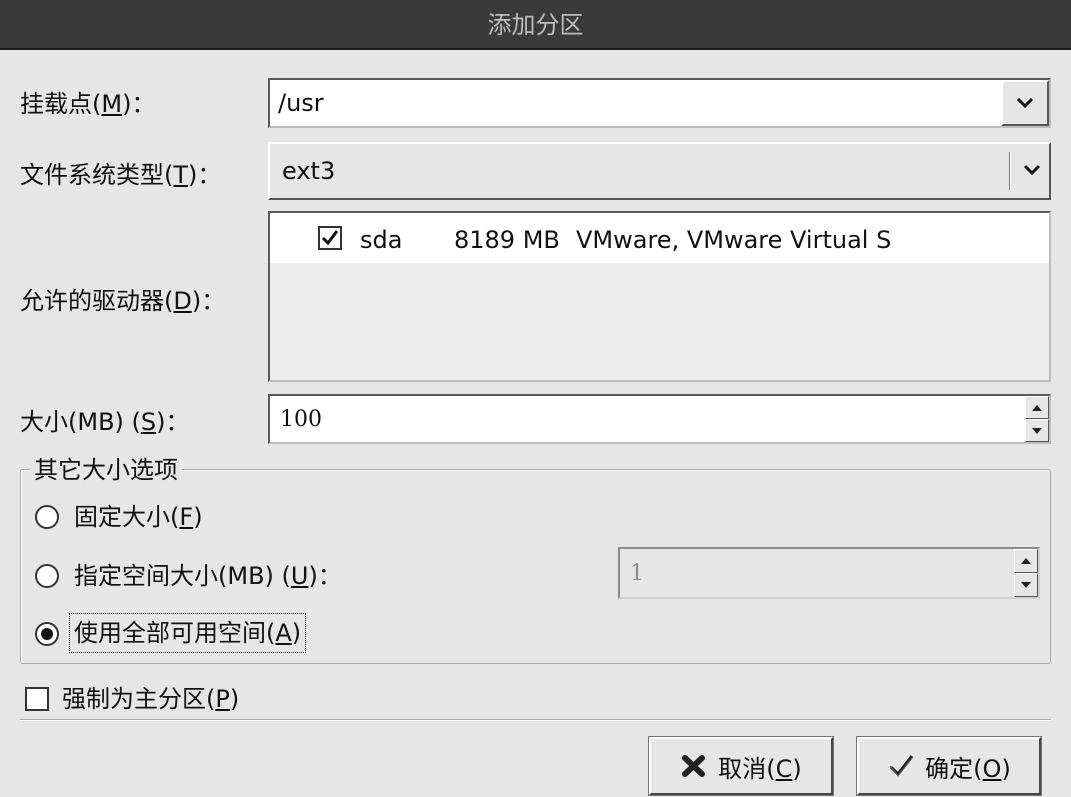 This screenshot has width=1071, height=797. What do you see at coordinates (381, 240) in the screenshot?
I see `drive-name: sda` at bounding box center [381, 240].